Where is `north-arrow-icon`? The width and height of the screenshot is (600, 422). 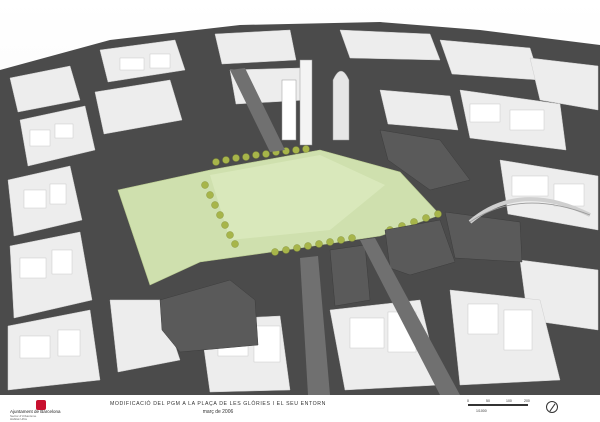
north-arrow-icon is located at coordinates (552, 407).